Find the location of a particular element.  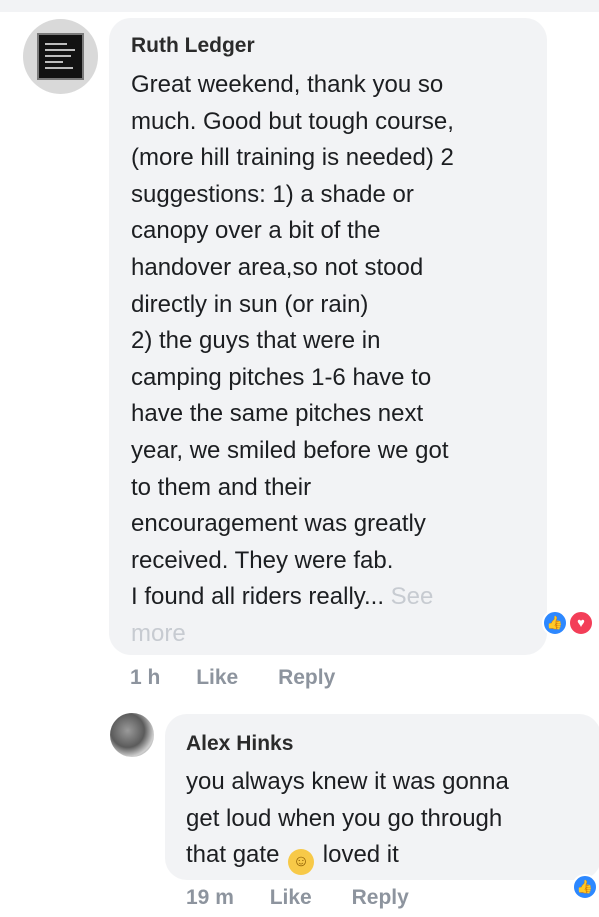

comment-text-line: (more hill training is needed) 2 is located at coordinates (292, 158).